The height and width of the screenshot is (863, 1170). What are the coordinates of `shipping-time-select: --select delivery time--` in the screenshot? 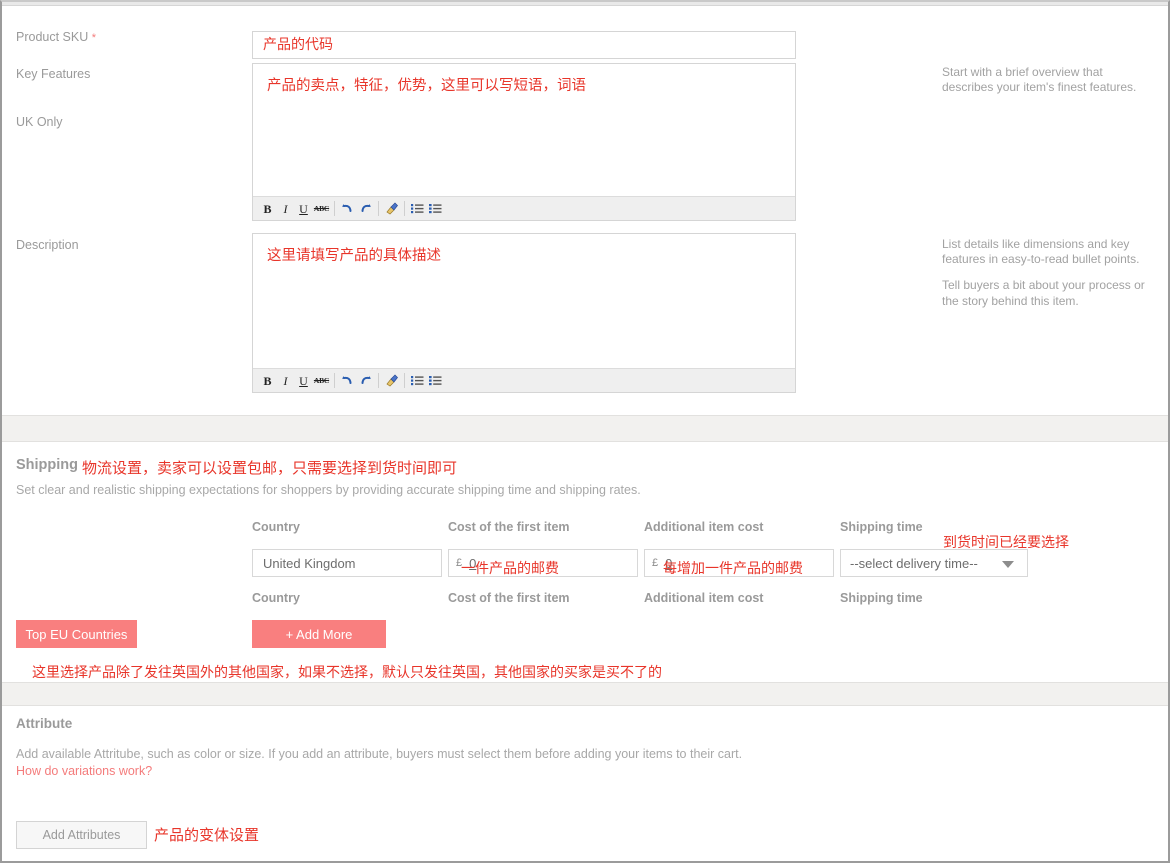 It's located at (934, 563).